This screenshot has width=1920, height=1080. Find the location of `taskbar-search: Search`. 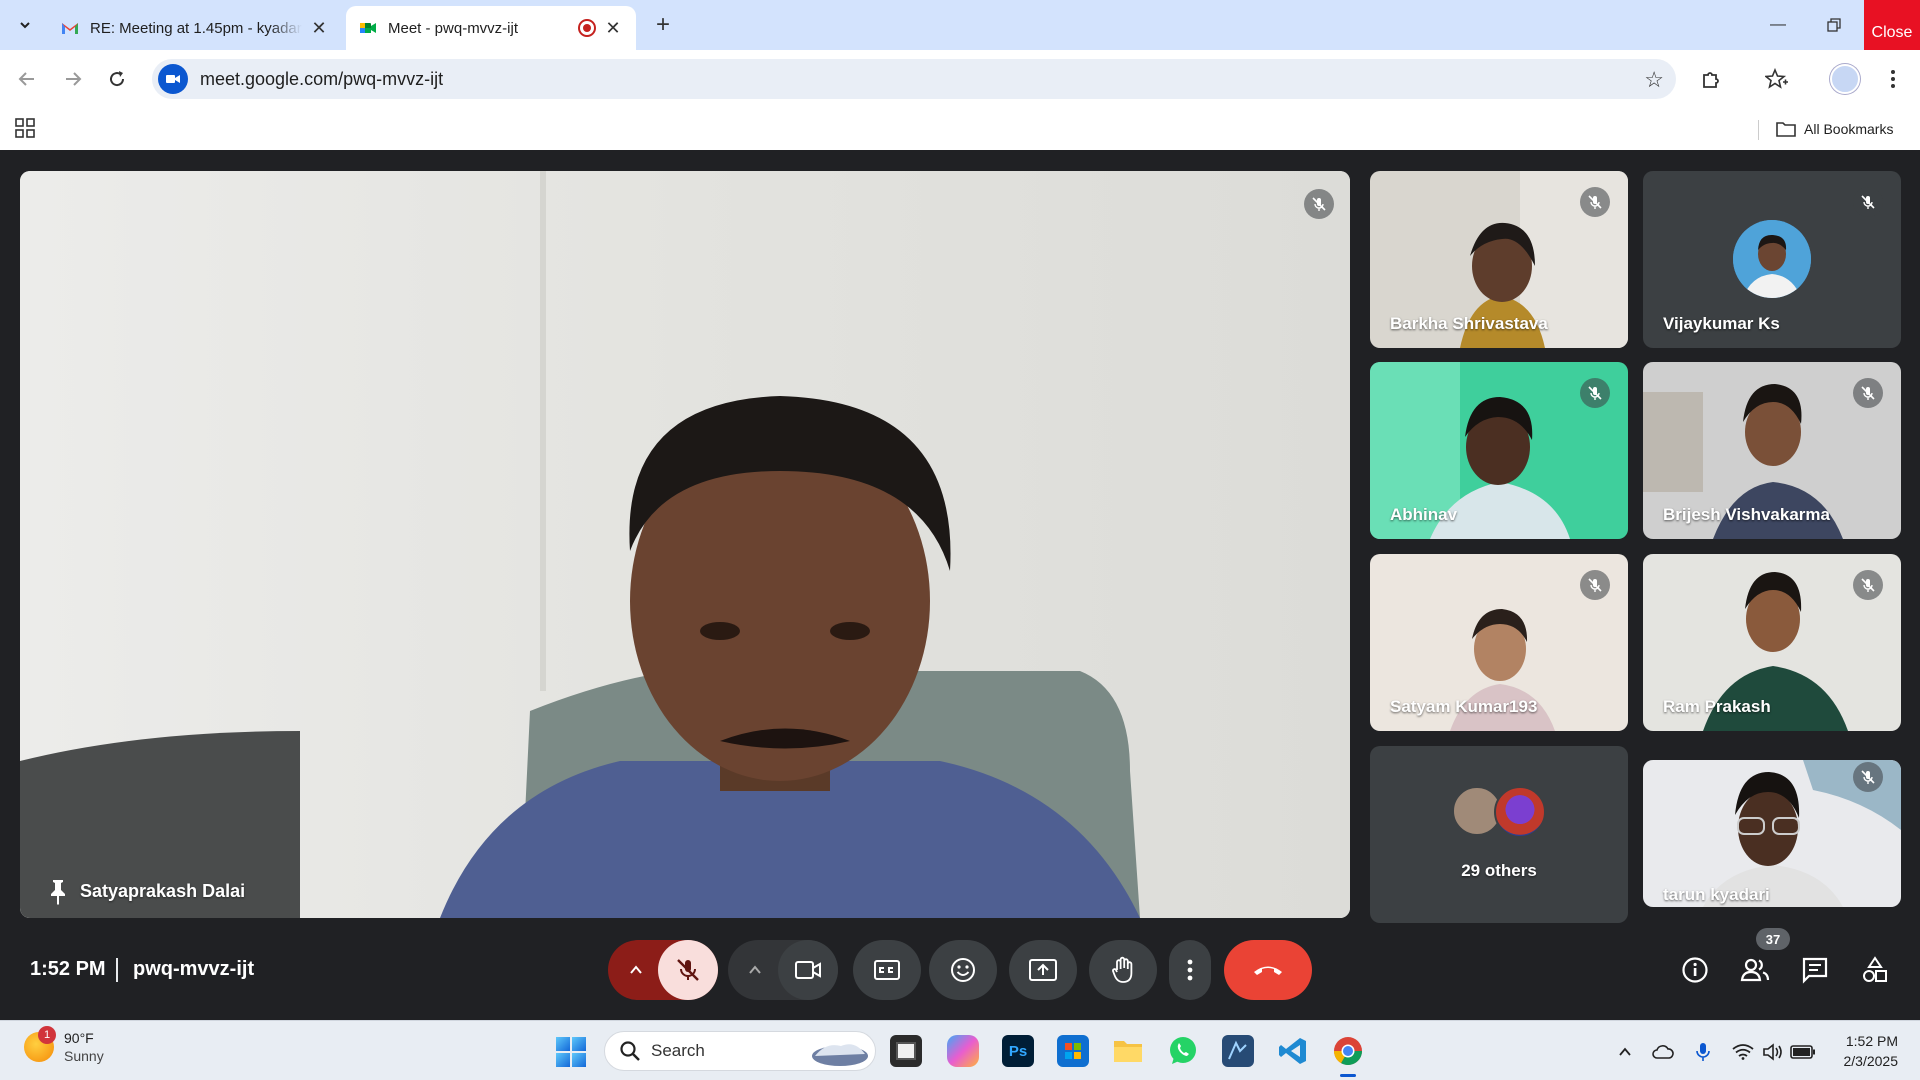

taskbar-search: Search is located at coordinates (740, 1051).